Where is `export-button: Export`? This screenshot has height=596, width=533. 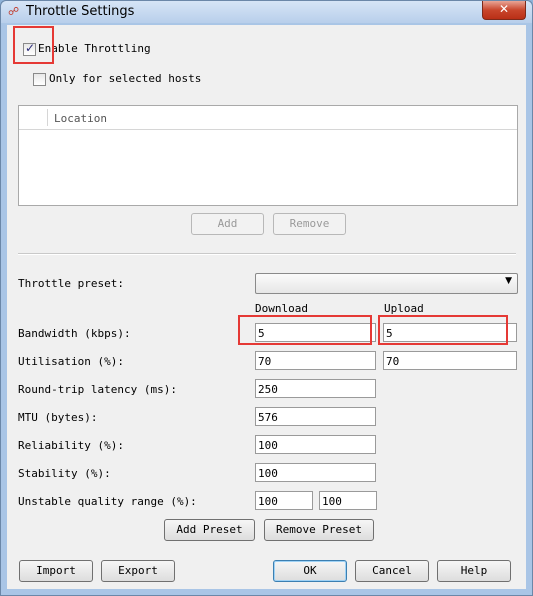 export-button: Export is located at coordinates (138, 571).